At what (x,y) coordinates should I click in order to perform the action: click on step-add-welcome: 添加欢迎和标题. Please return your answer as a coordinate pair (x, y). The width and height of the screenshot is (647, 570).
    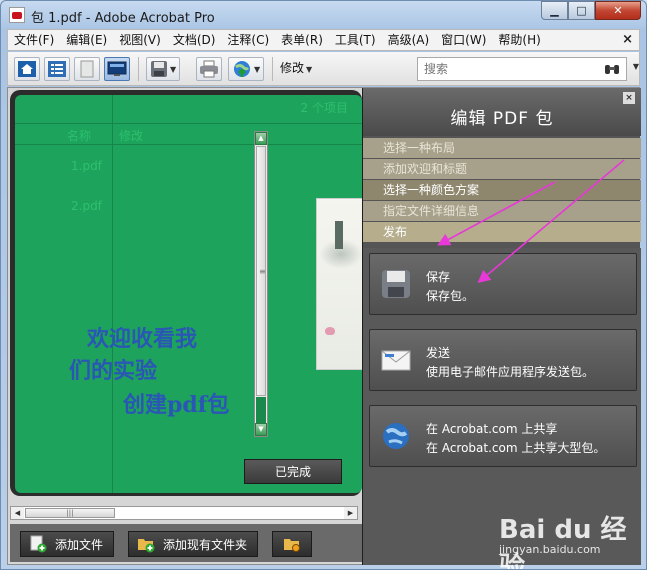
    Looking at the image, I should click on (502, 169).